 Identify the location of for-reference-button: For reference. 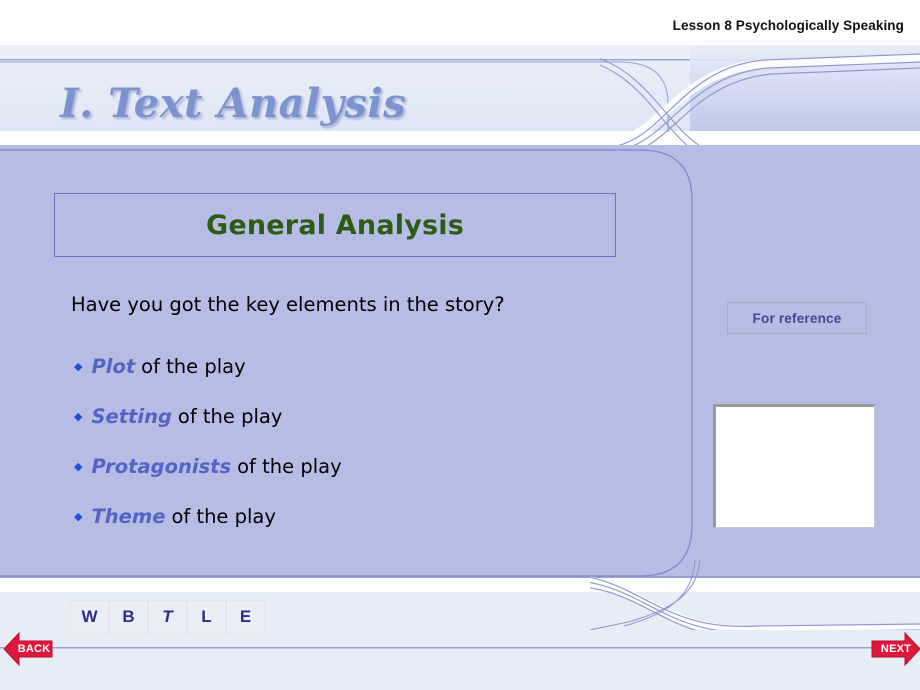
(797, 318).